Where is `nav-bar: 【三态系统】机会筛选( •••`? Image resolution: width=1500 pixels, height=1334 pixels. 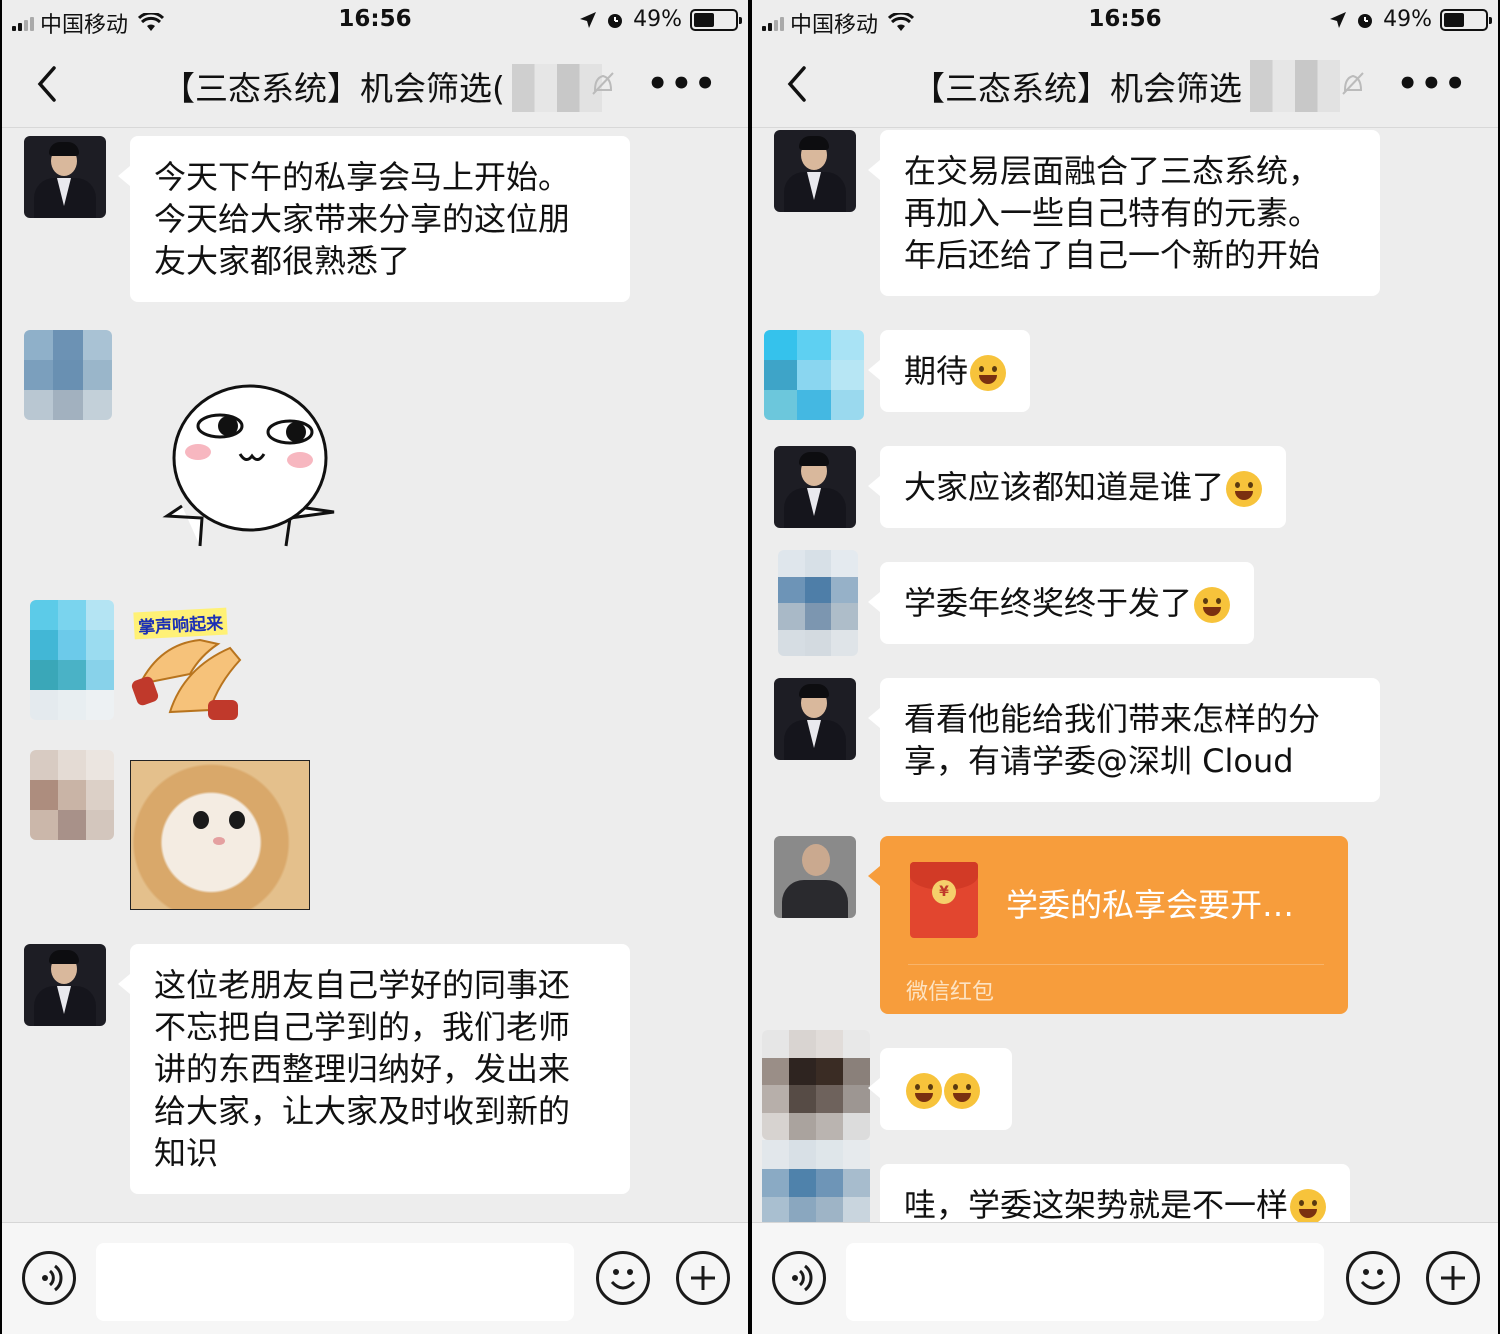
nav-bar: 【三态系统】机会筛选( ••• is located at coordinates (375, 84).